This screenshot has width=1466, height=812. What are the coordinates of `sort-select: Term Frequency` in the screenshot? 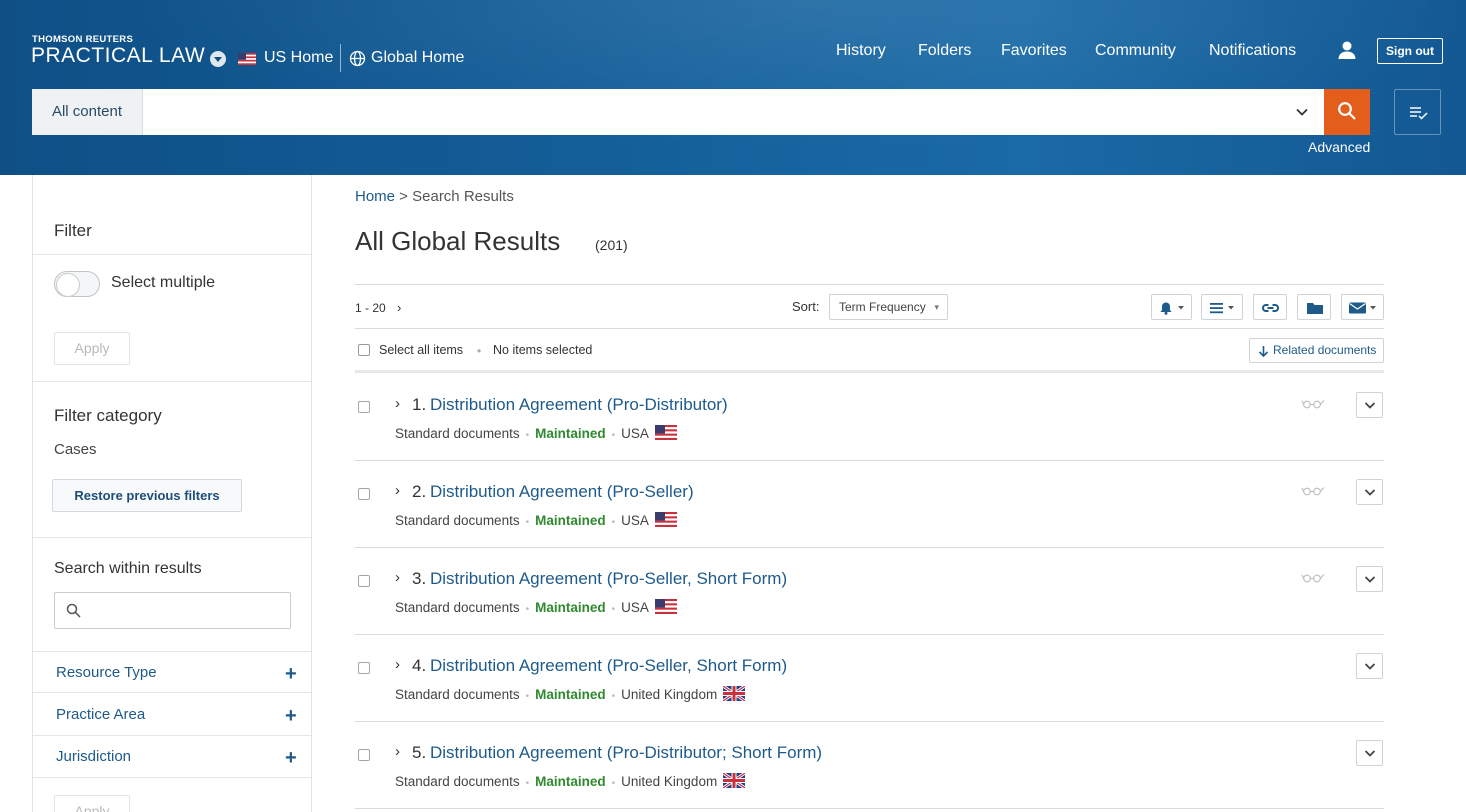 It's located at (888, 307).